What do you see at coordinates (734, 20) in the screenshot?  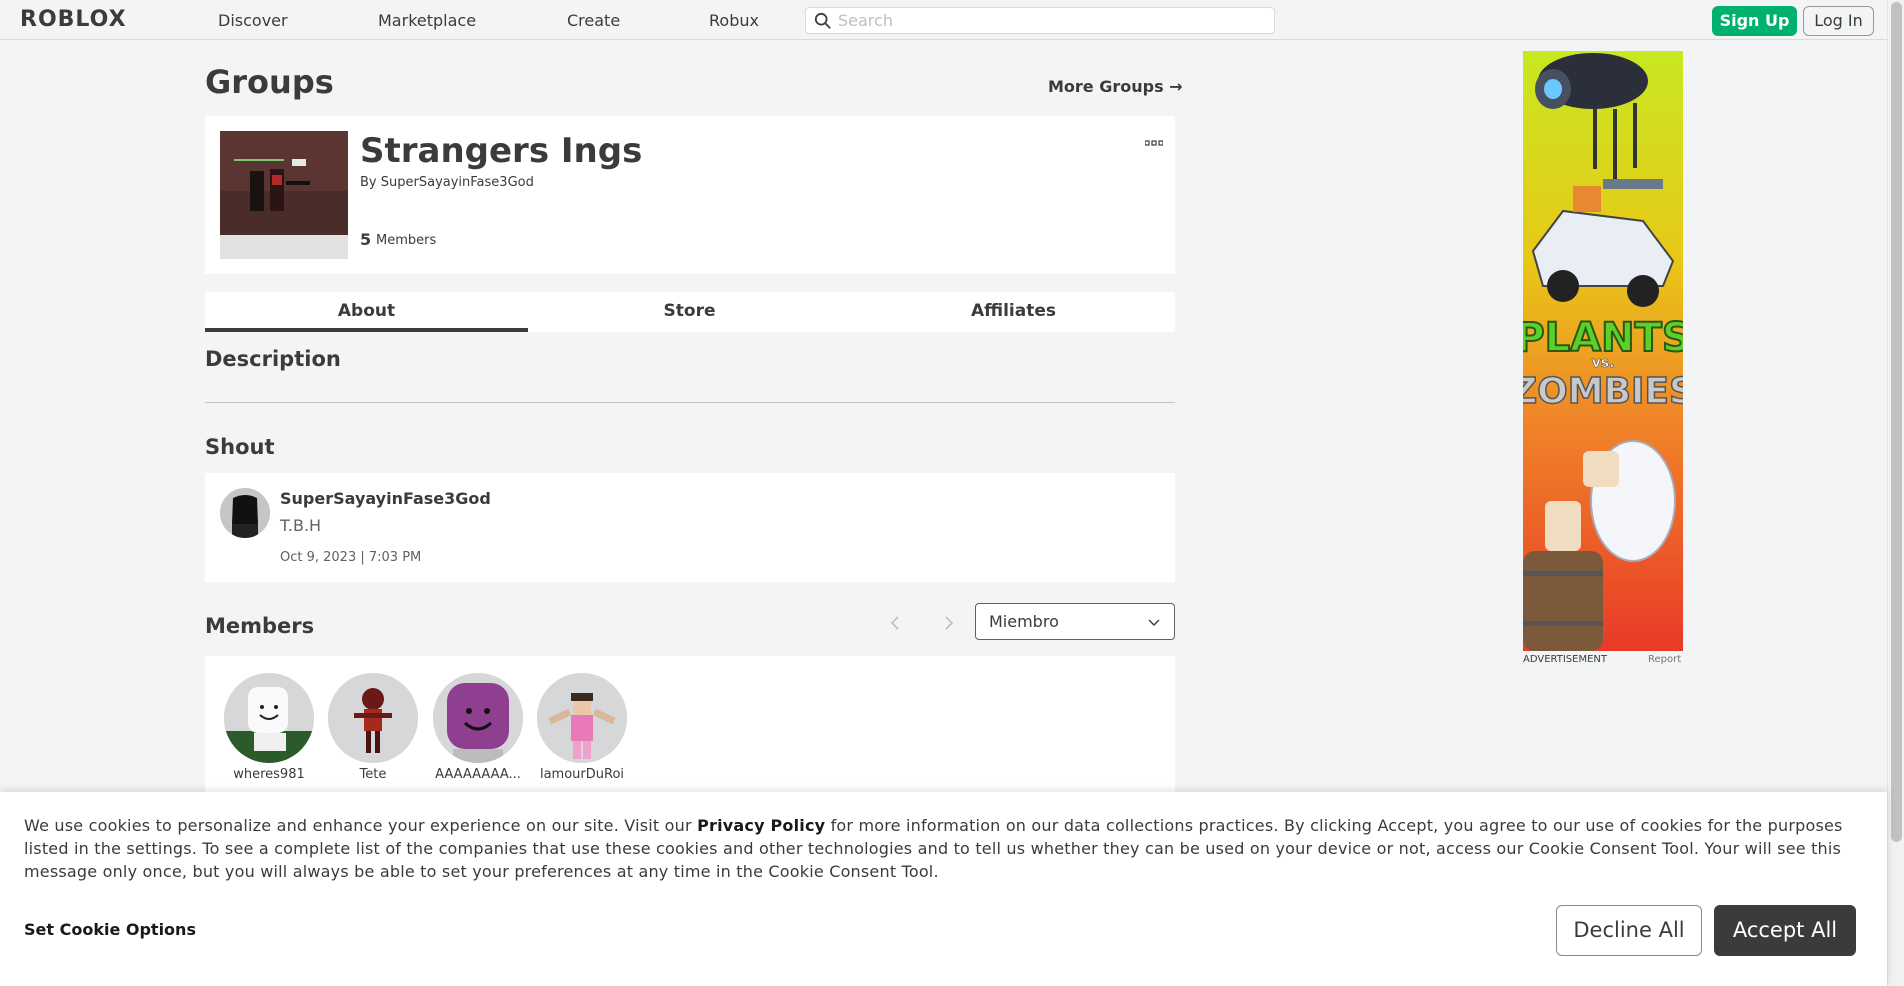 I see `nav-link-robux: Robux` at bounding box center [734, 20].